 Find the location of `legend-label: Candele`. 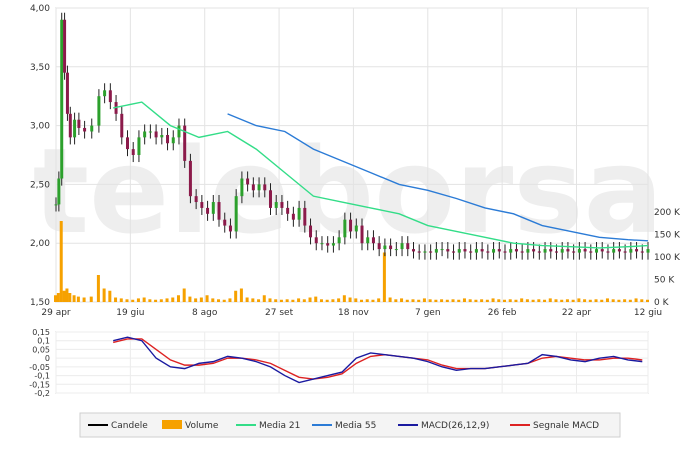

legend-label: Candele is located at coordinates (129, 426).